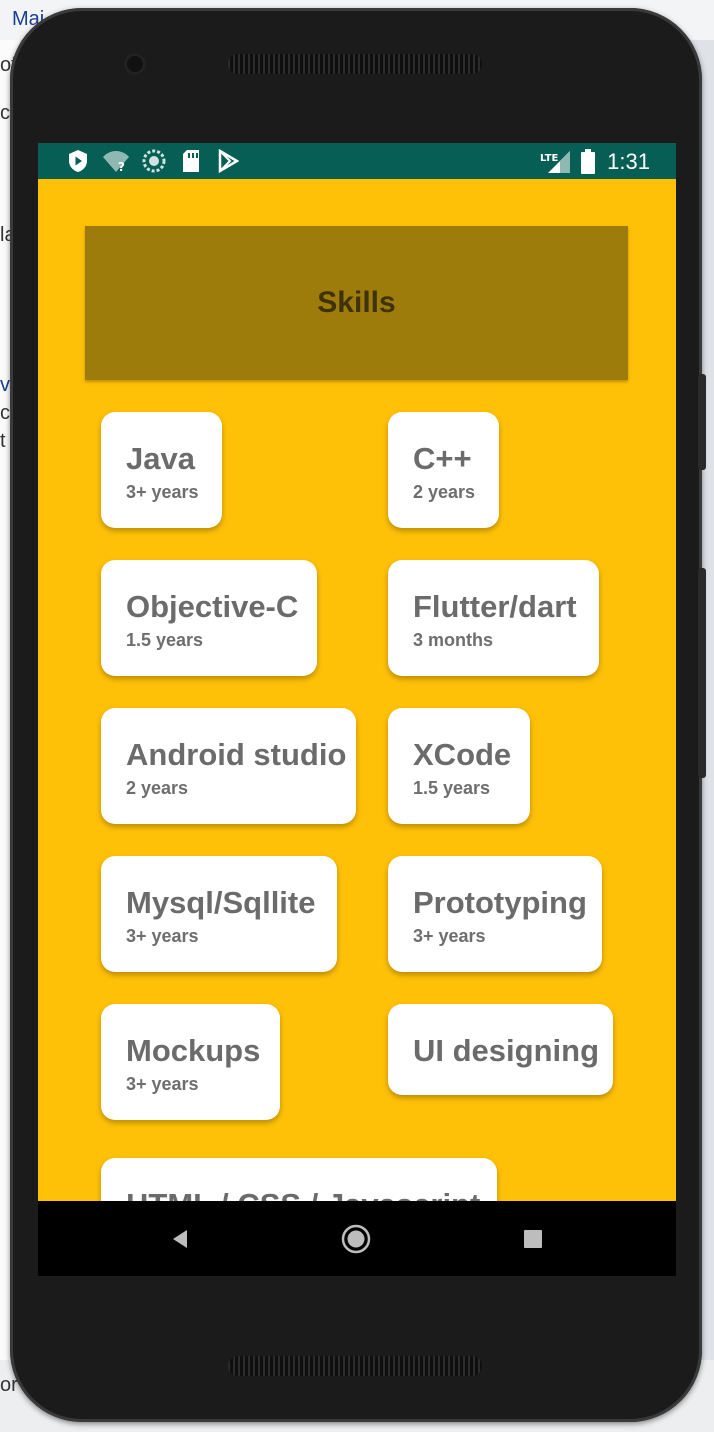 This screenshot has width=714, height=1432. I want to click on skill-name: XCode, so click(462, 754).